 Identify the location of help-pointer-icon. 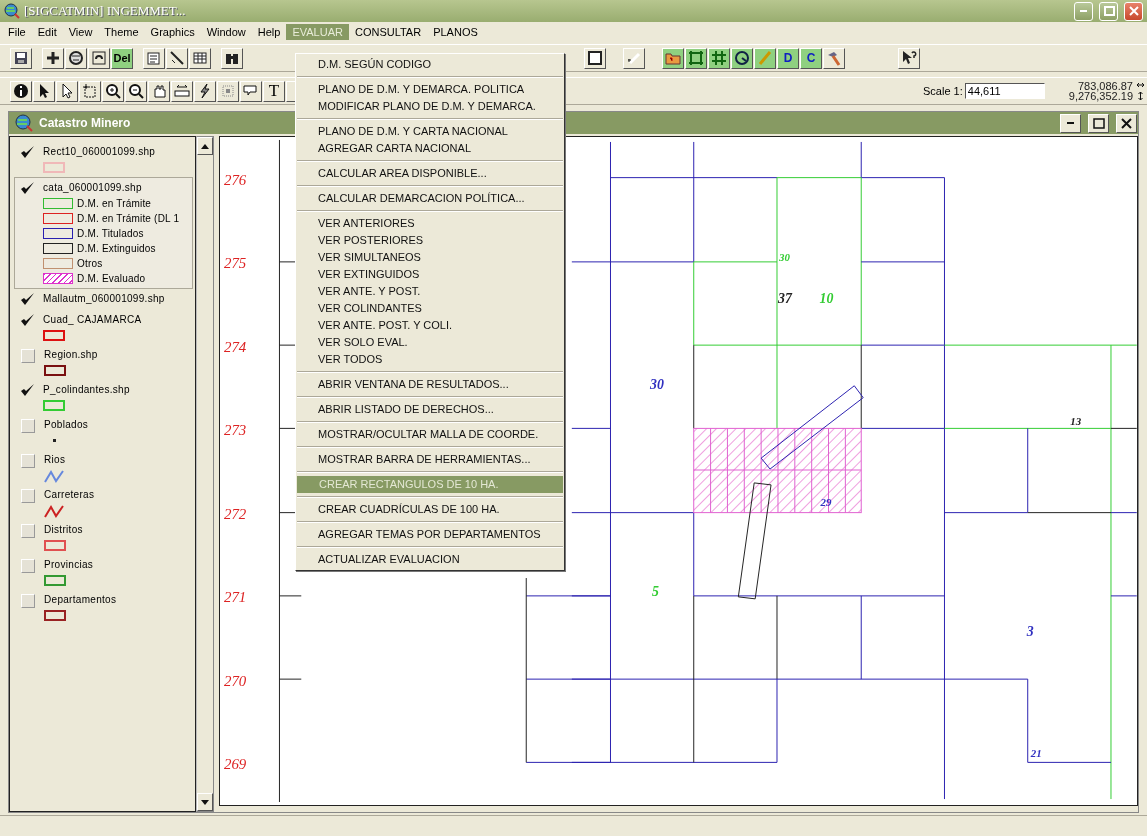
(909, 58).